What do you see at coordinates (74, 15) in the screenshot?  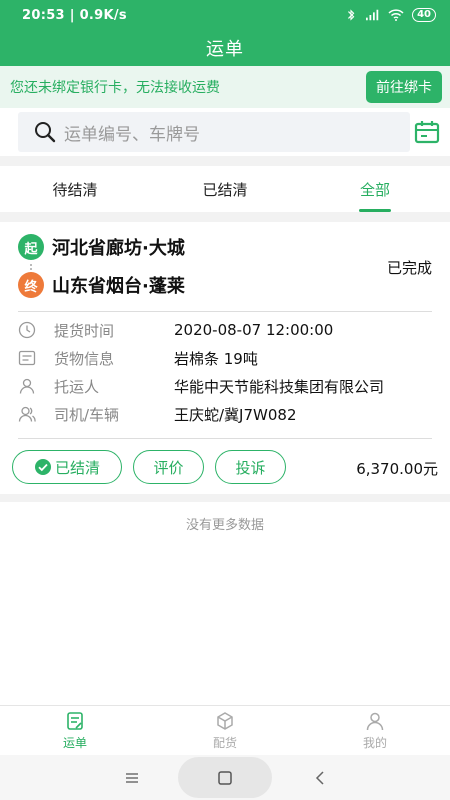 I see `status-time-speed: 20:53 | 0.9K/s` at bounding box center [74, 15].